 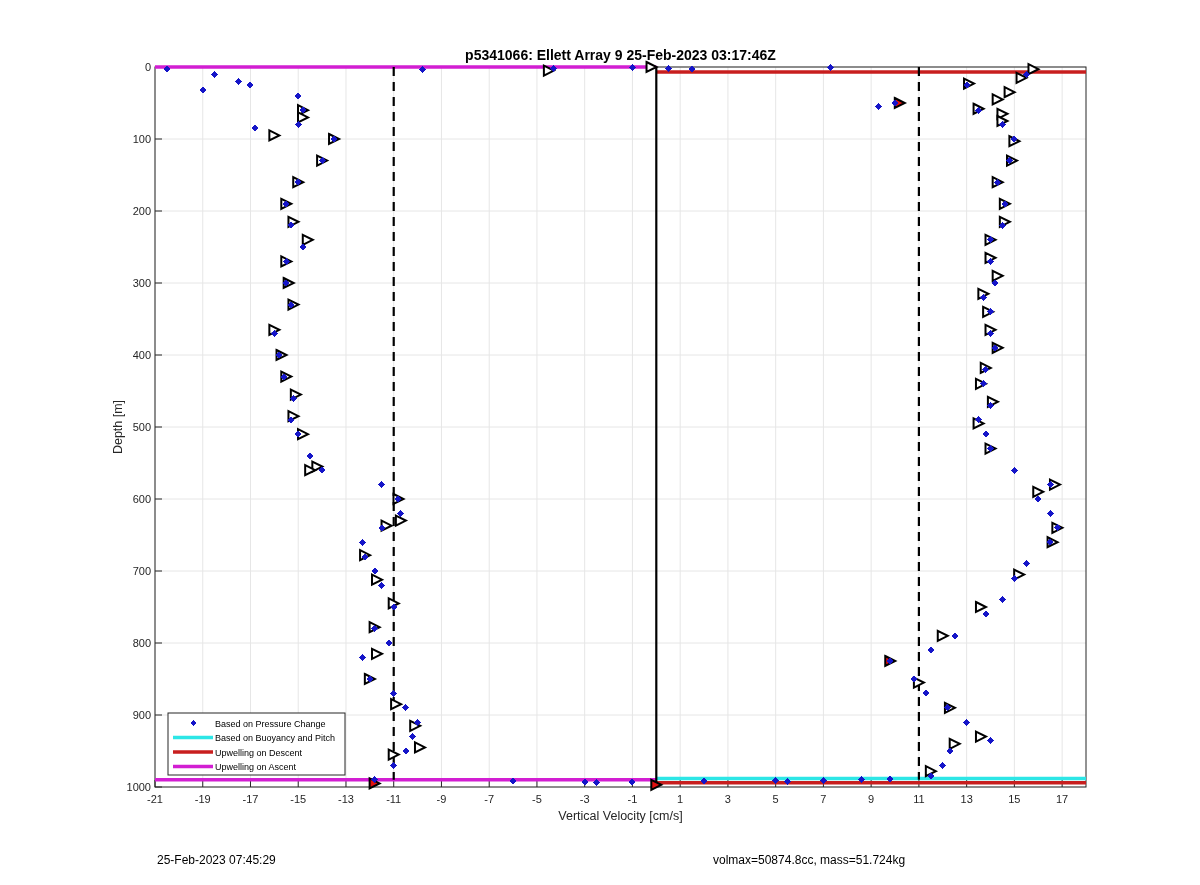 I want to click on legend-label: Upwelling on Descent, so click(x=259, y=752).